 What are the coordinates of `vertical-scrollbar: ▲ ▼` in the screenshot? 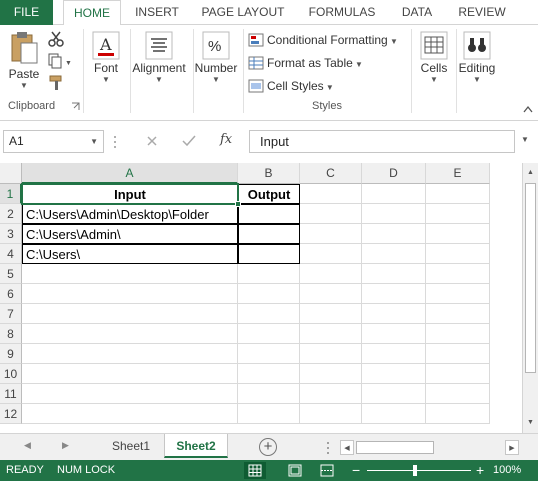 It's located at (530, 298).